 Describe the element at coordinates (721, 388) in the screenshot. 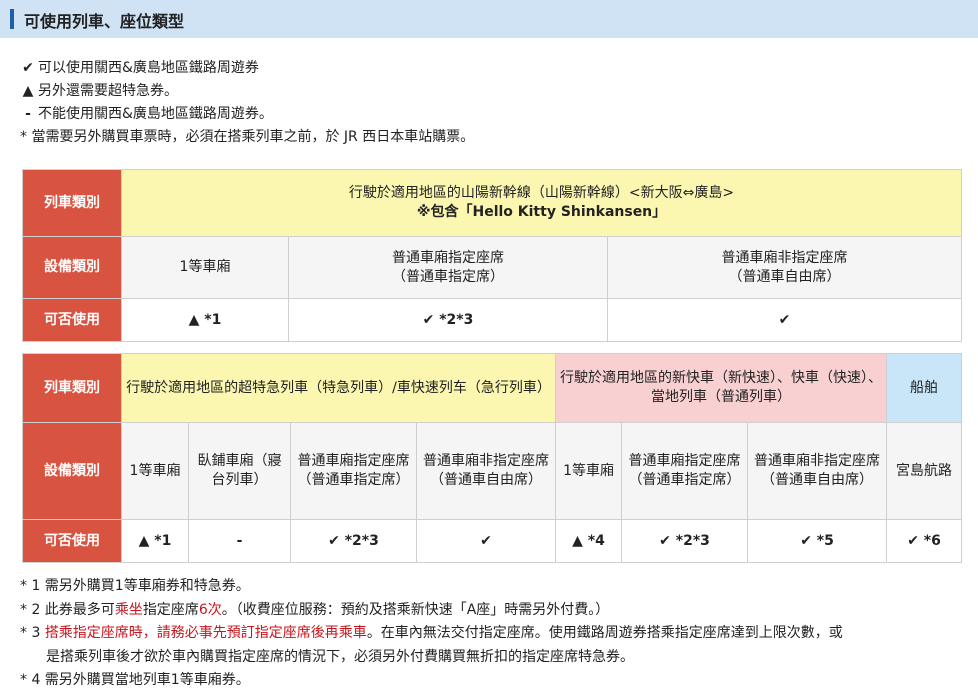

I see `train-type-local: 行駛於適用地區的新快車（新快速）、快車（快速）、當地列車（普通列車）` at that location.